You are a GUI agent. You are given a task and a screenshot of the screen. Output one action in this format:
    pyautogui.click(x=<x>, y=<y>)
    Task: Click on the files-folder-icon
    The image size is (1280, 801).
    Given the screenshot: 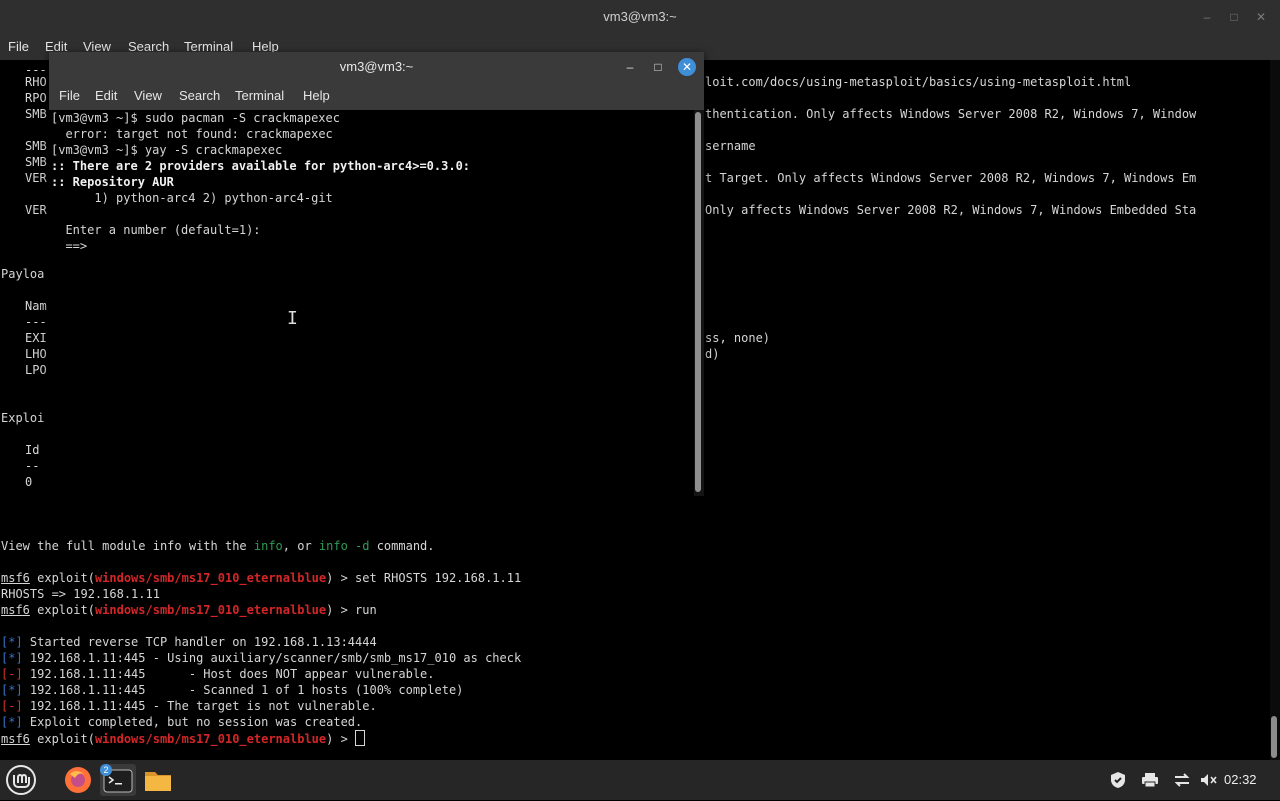 What is the action you would take?
    pyautogui.click(x=158, y=780)
    